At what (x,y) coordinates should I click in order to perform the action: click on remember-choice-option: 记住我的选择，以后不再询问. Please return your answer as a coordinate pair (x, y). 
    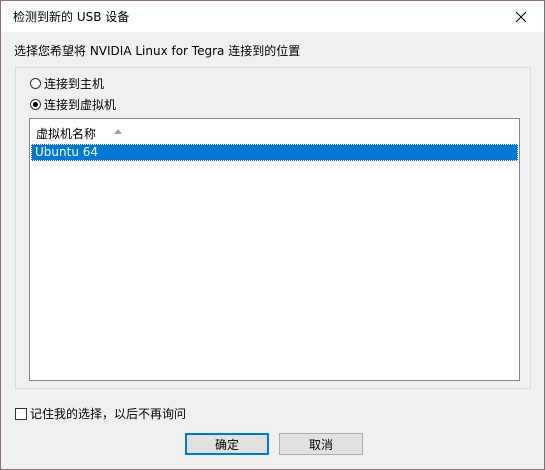
    Looking at the image, I should click on (100, 413).